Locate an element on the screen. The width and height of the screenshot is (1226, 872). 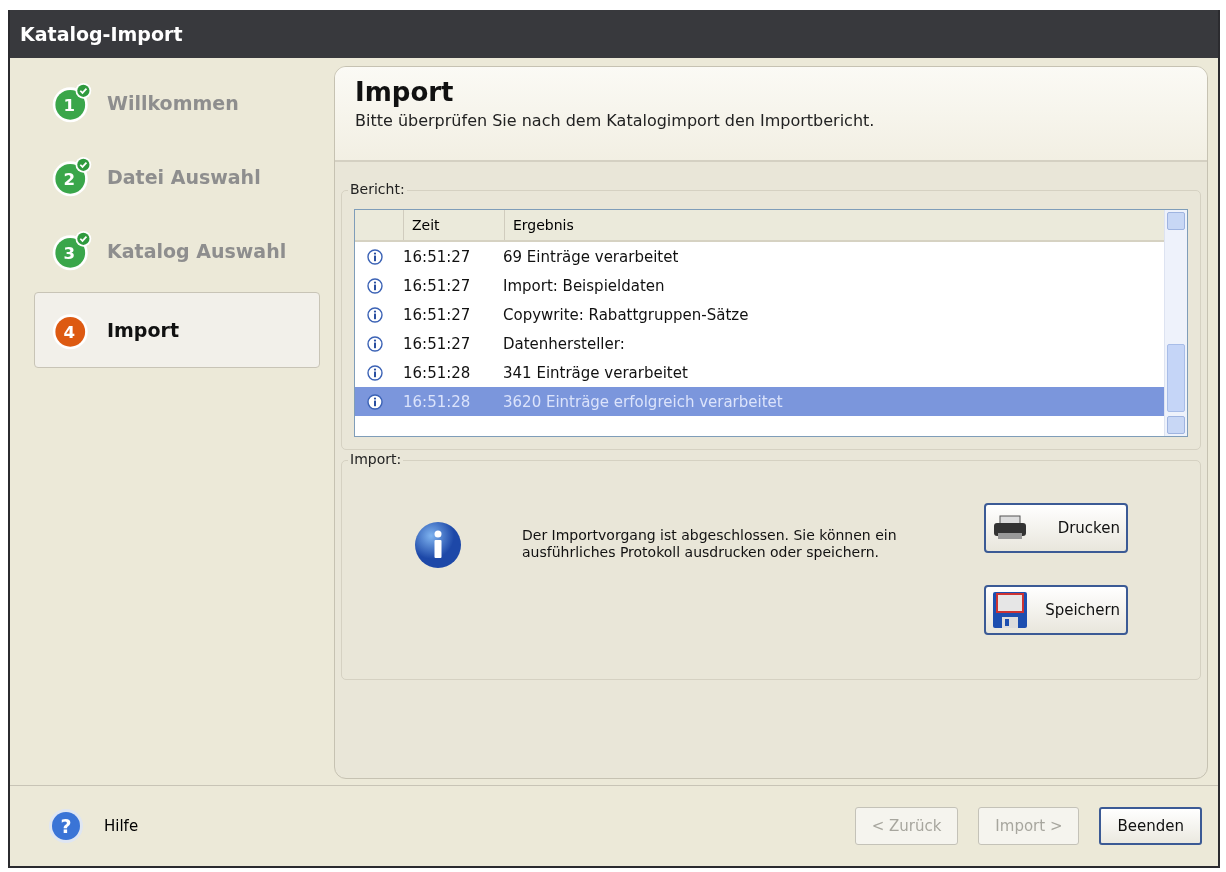
info-message: Der Importvorgang ist abgeschlossen. Sie können ein ausführliches Protokoll ausdrucken oder speichern. is located at coordinates (710, 544).